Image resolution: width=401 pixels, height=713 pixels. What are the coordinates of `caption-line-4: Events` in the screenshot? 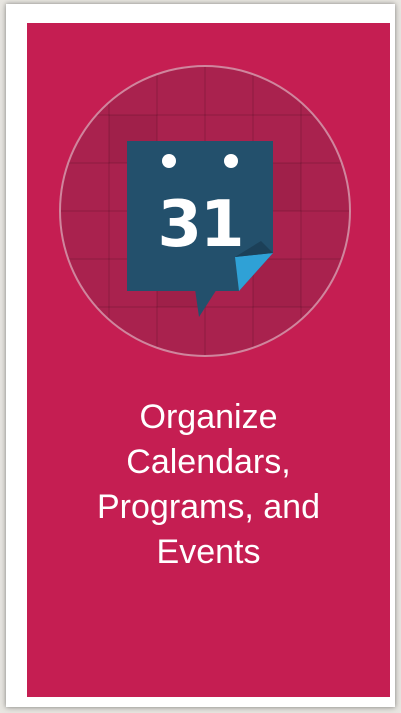 It's located at (208, 552).